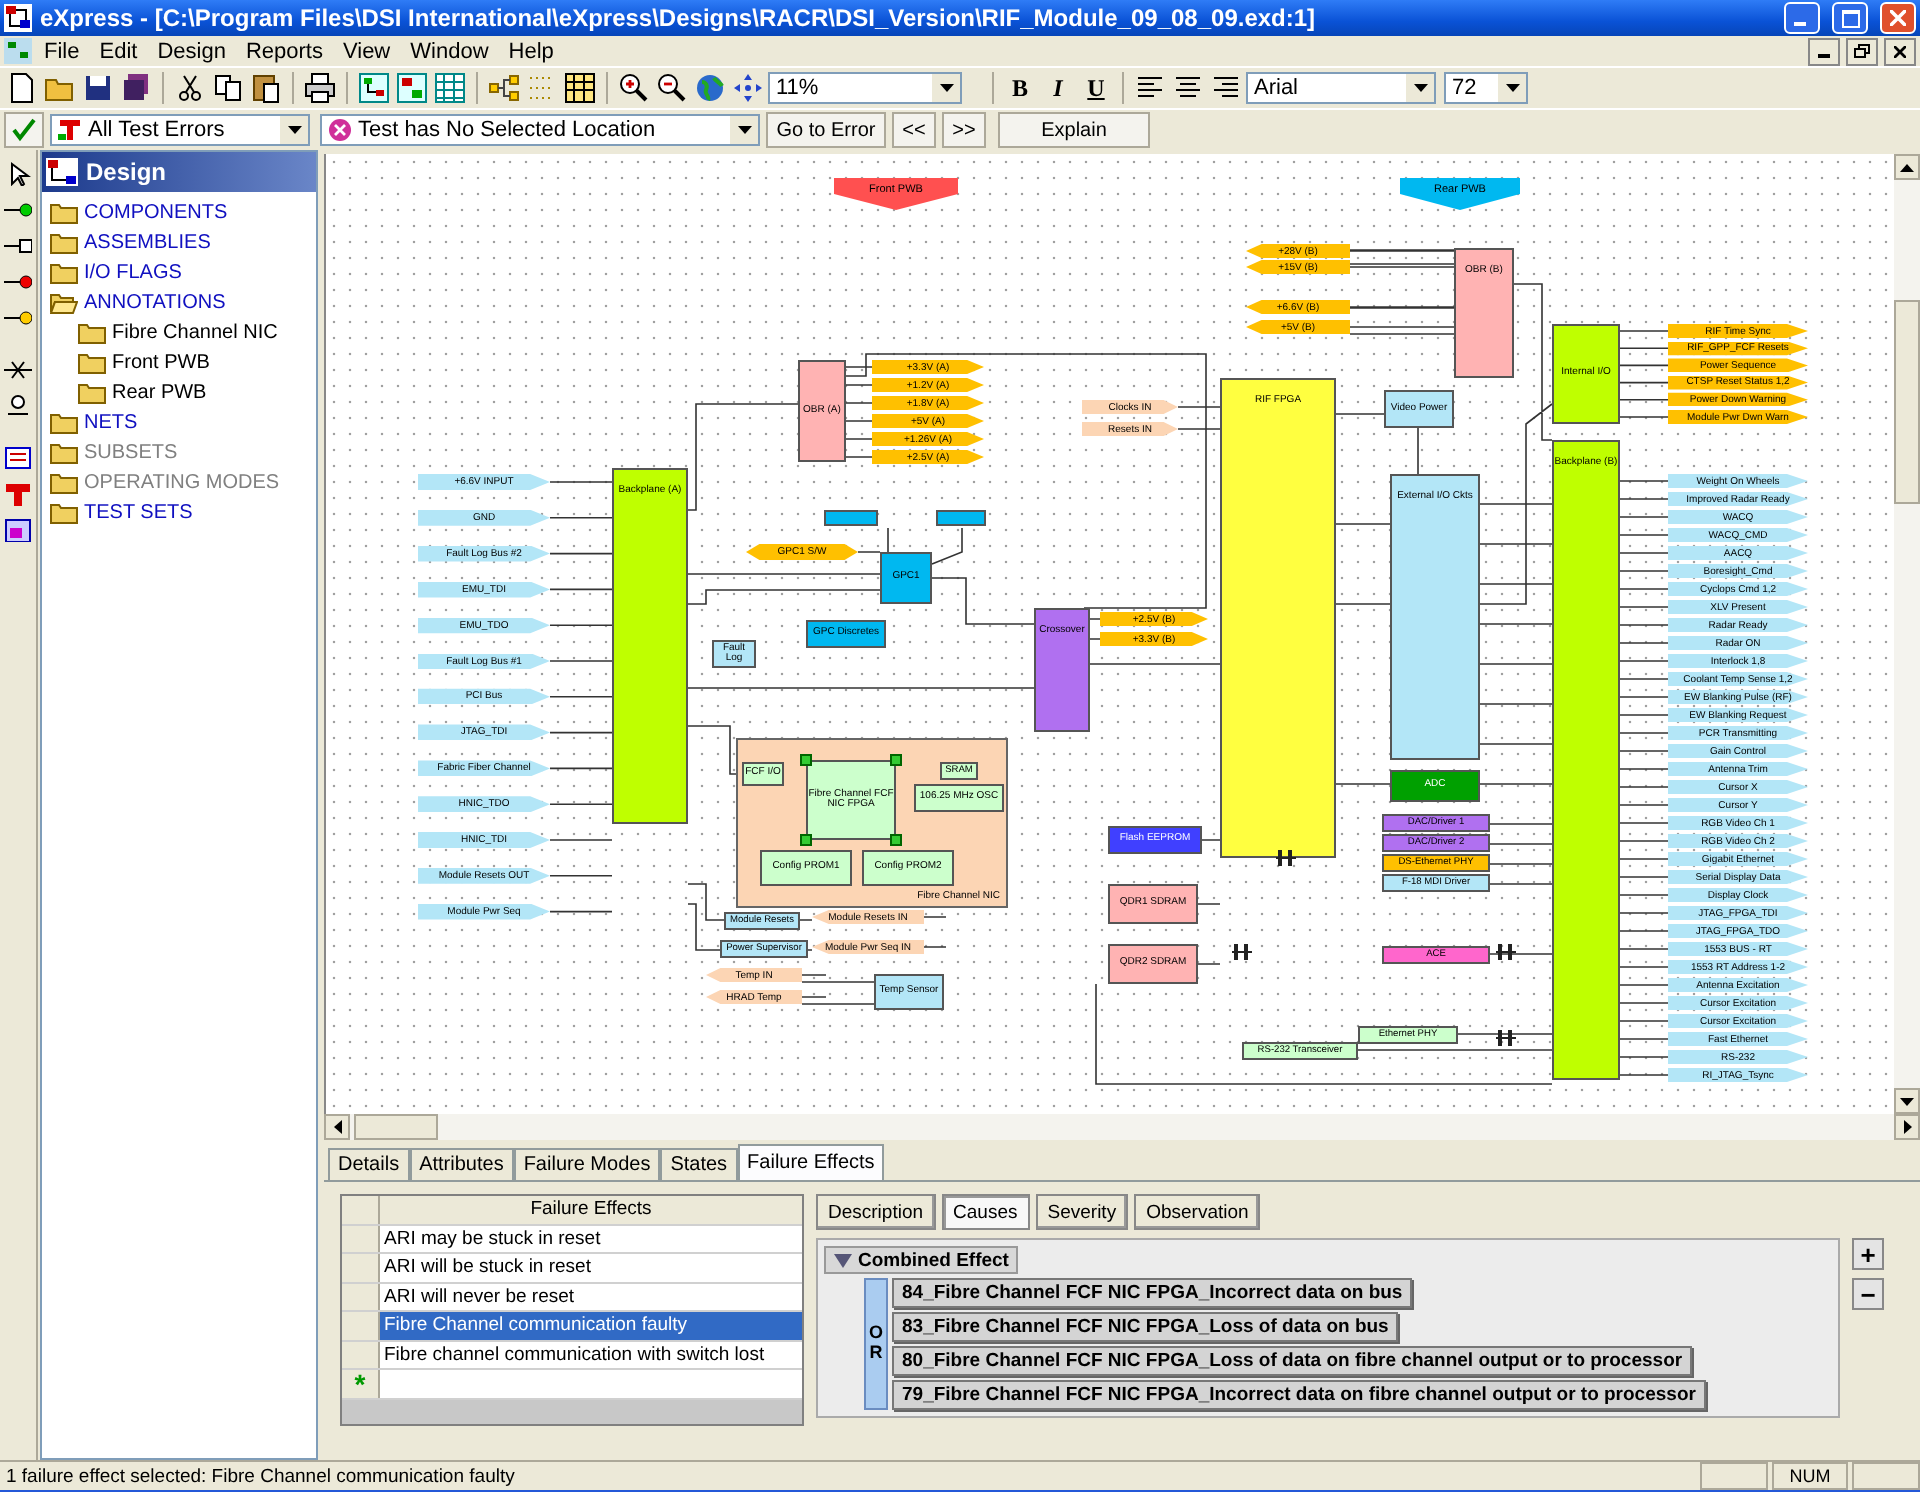 The height and width of the screenshot is (1492, 1920). Describe the element at coordinates (710, 88) in the screenshot. I see `globe-icon` at that location.